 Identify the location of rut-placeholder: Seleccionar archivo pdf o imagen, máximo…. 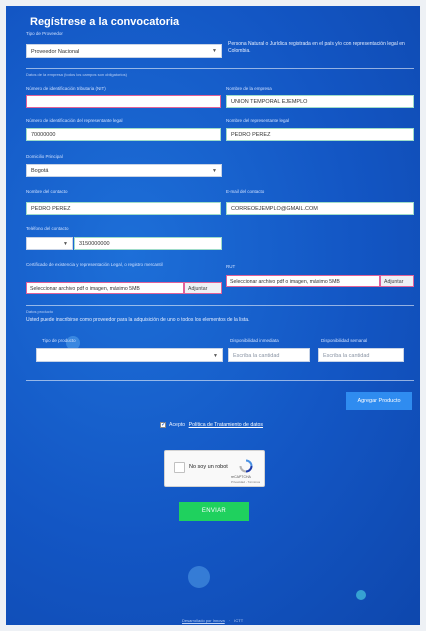
(285, 282).